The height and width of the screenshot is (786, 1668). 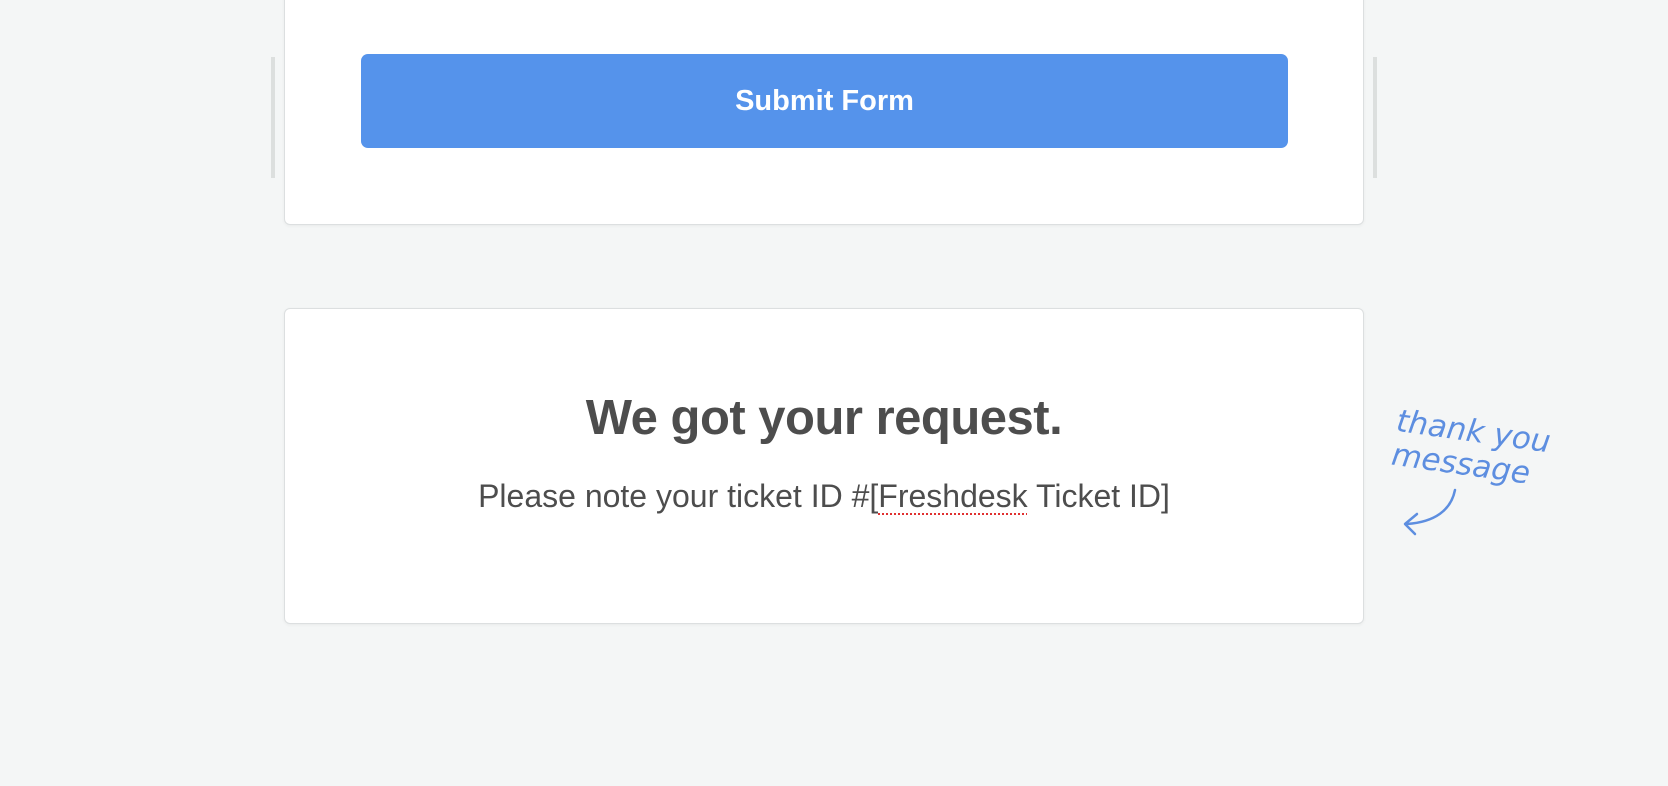 I want to click on ticket-id-message-prefix: Please note your ticket ID #[, so click(x=678, y=496).